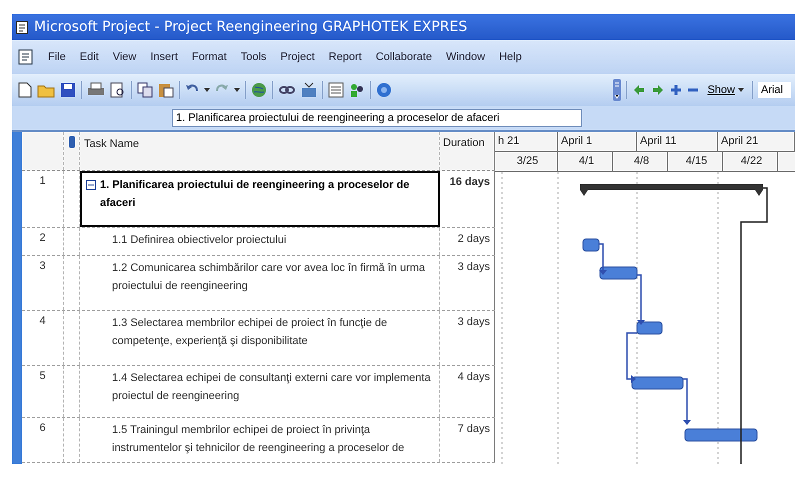 The width and height of the screenshot is (795, 497). I want to click on arrow-right-icon, so click(658, 90).